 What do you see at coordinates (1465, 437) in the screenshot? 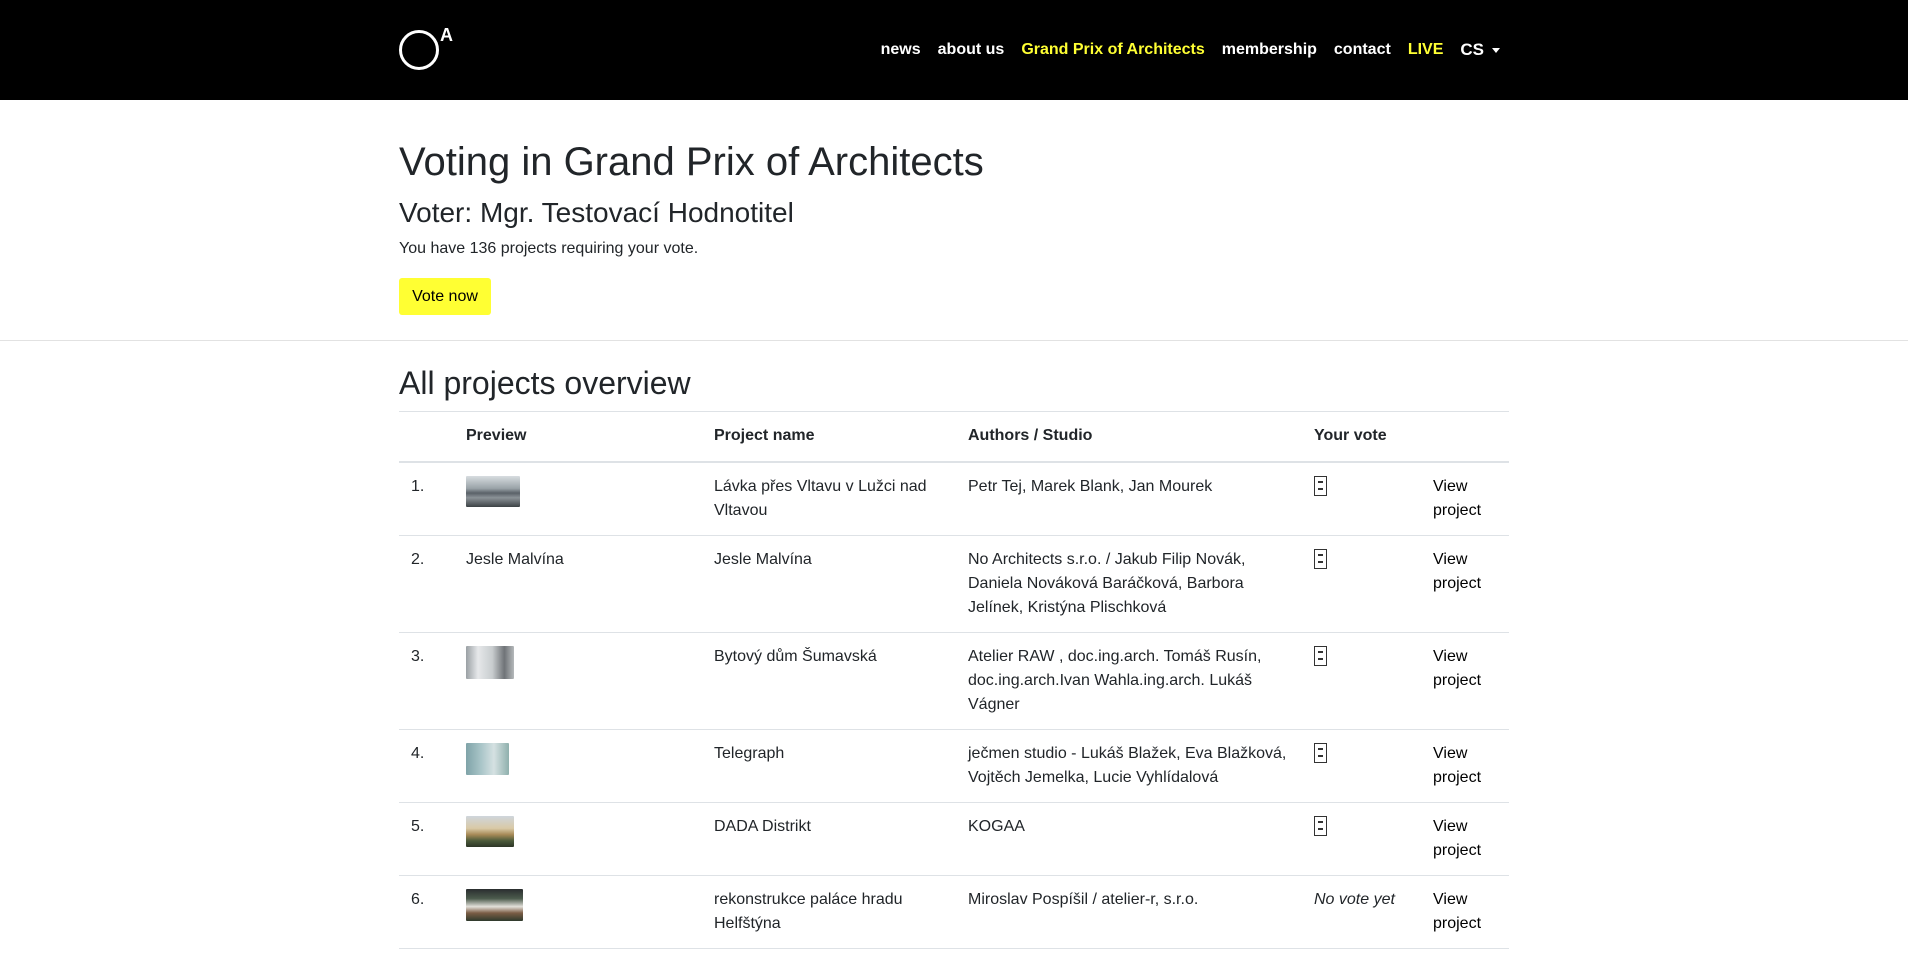
I see `col-header-actions` at bounding box center [1465, 437].